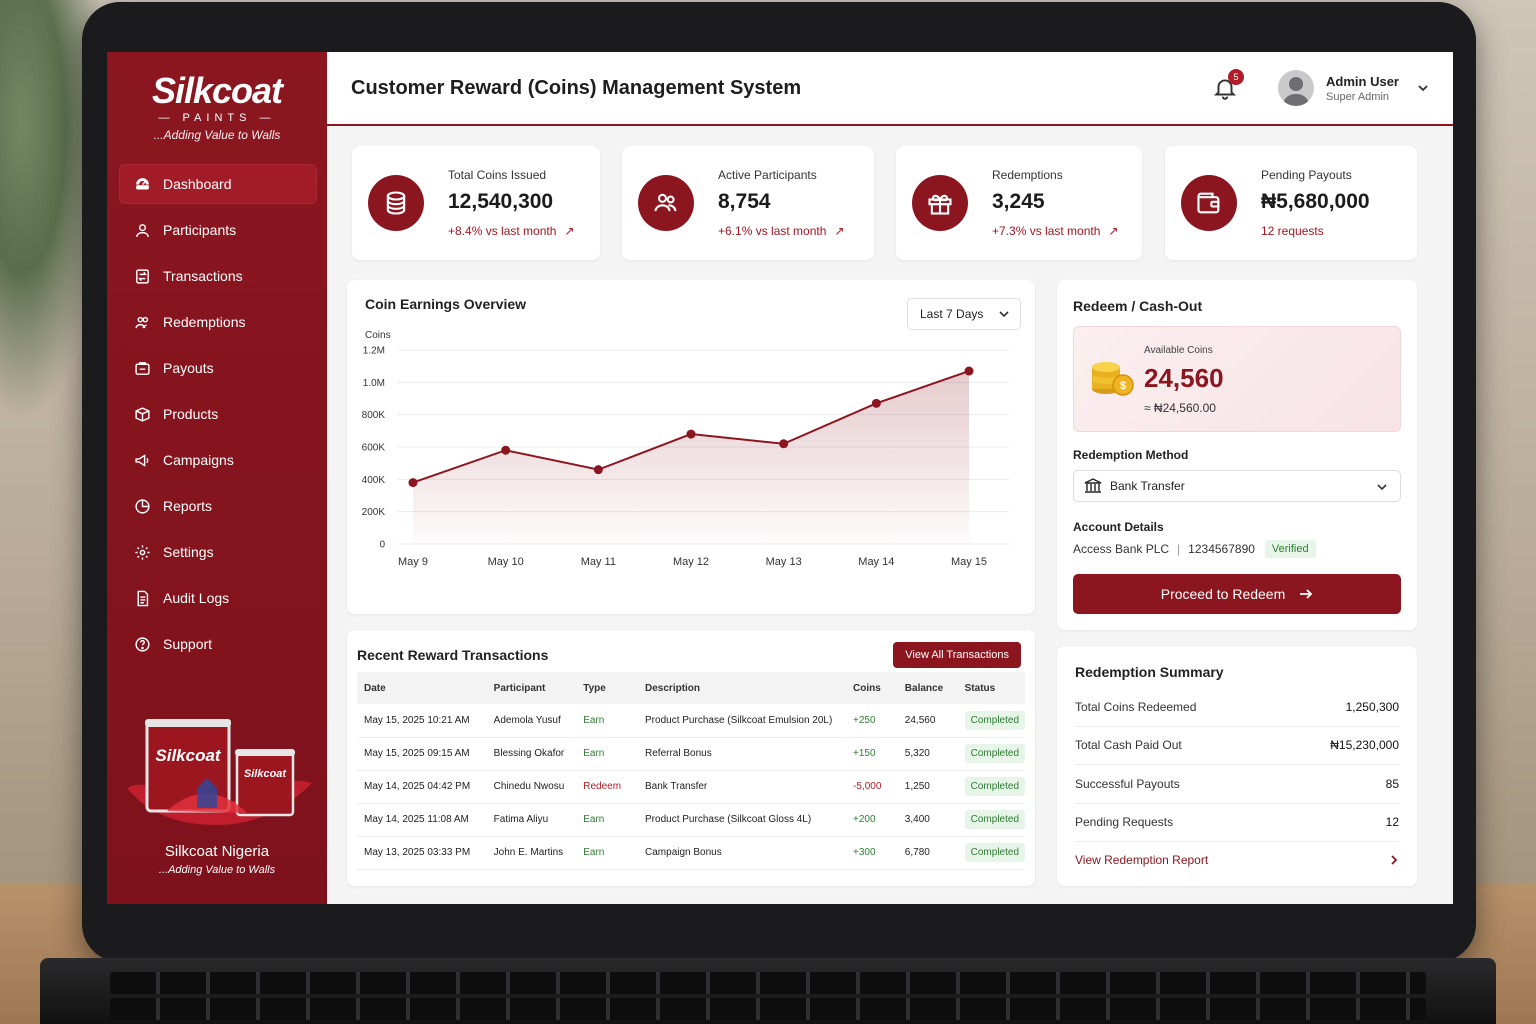 Image resolution: width=1536 pixels, height=1024 pixels. Describe the element at coordinates (927, 754) in the screenshot. I see `cell-balance: 5,320` at that location.